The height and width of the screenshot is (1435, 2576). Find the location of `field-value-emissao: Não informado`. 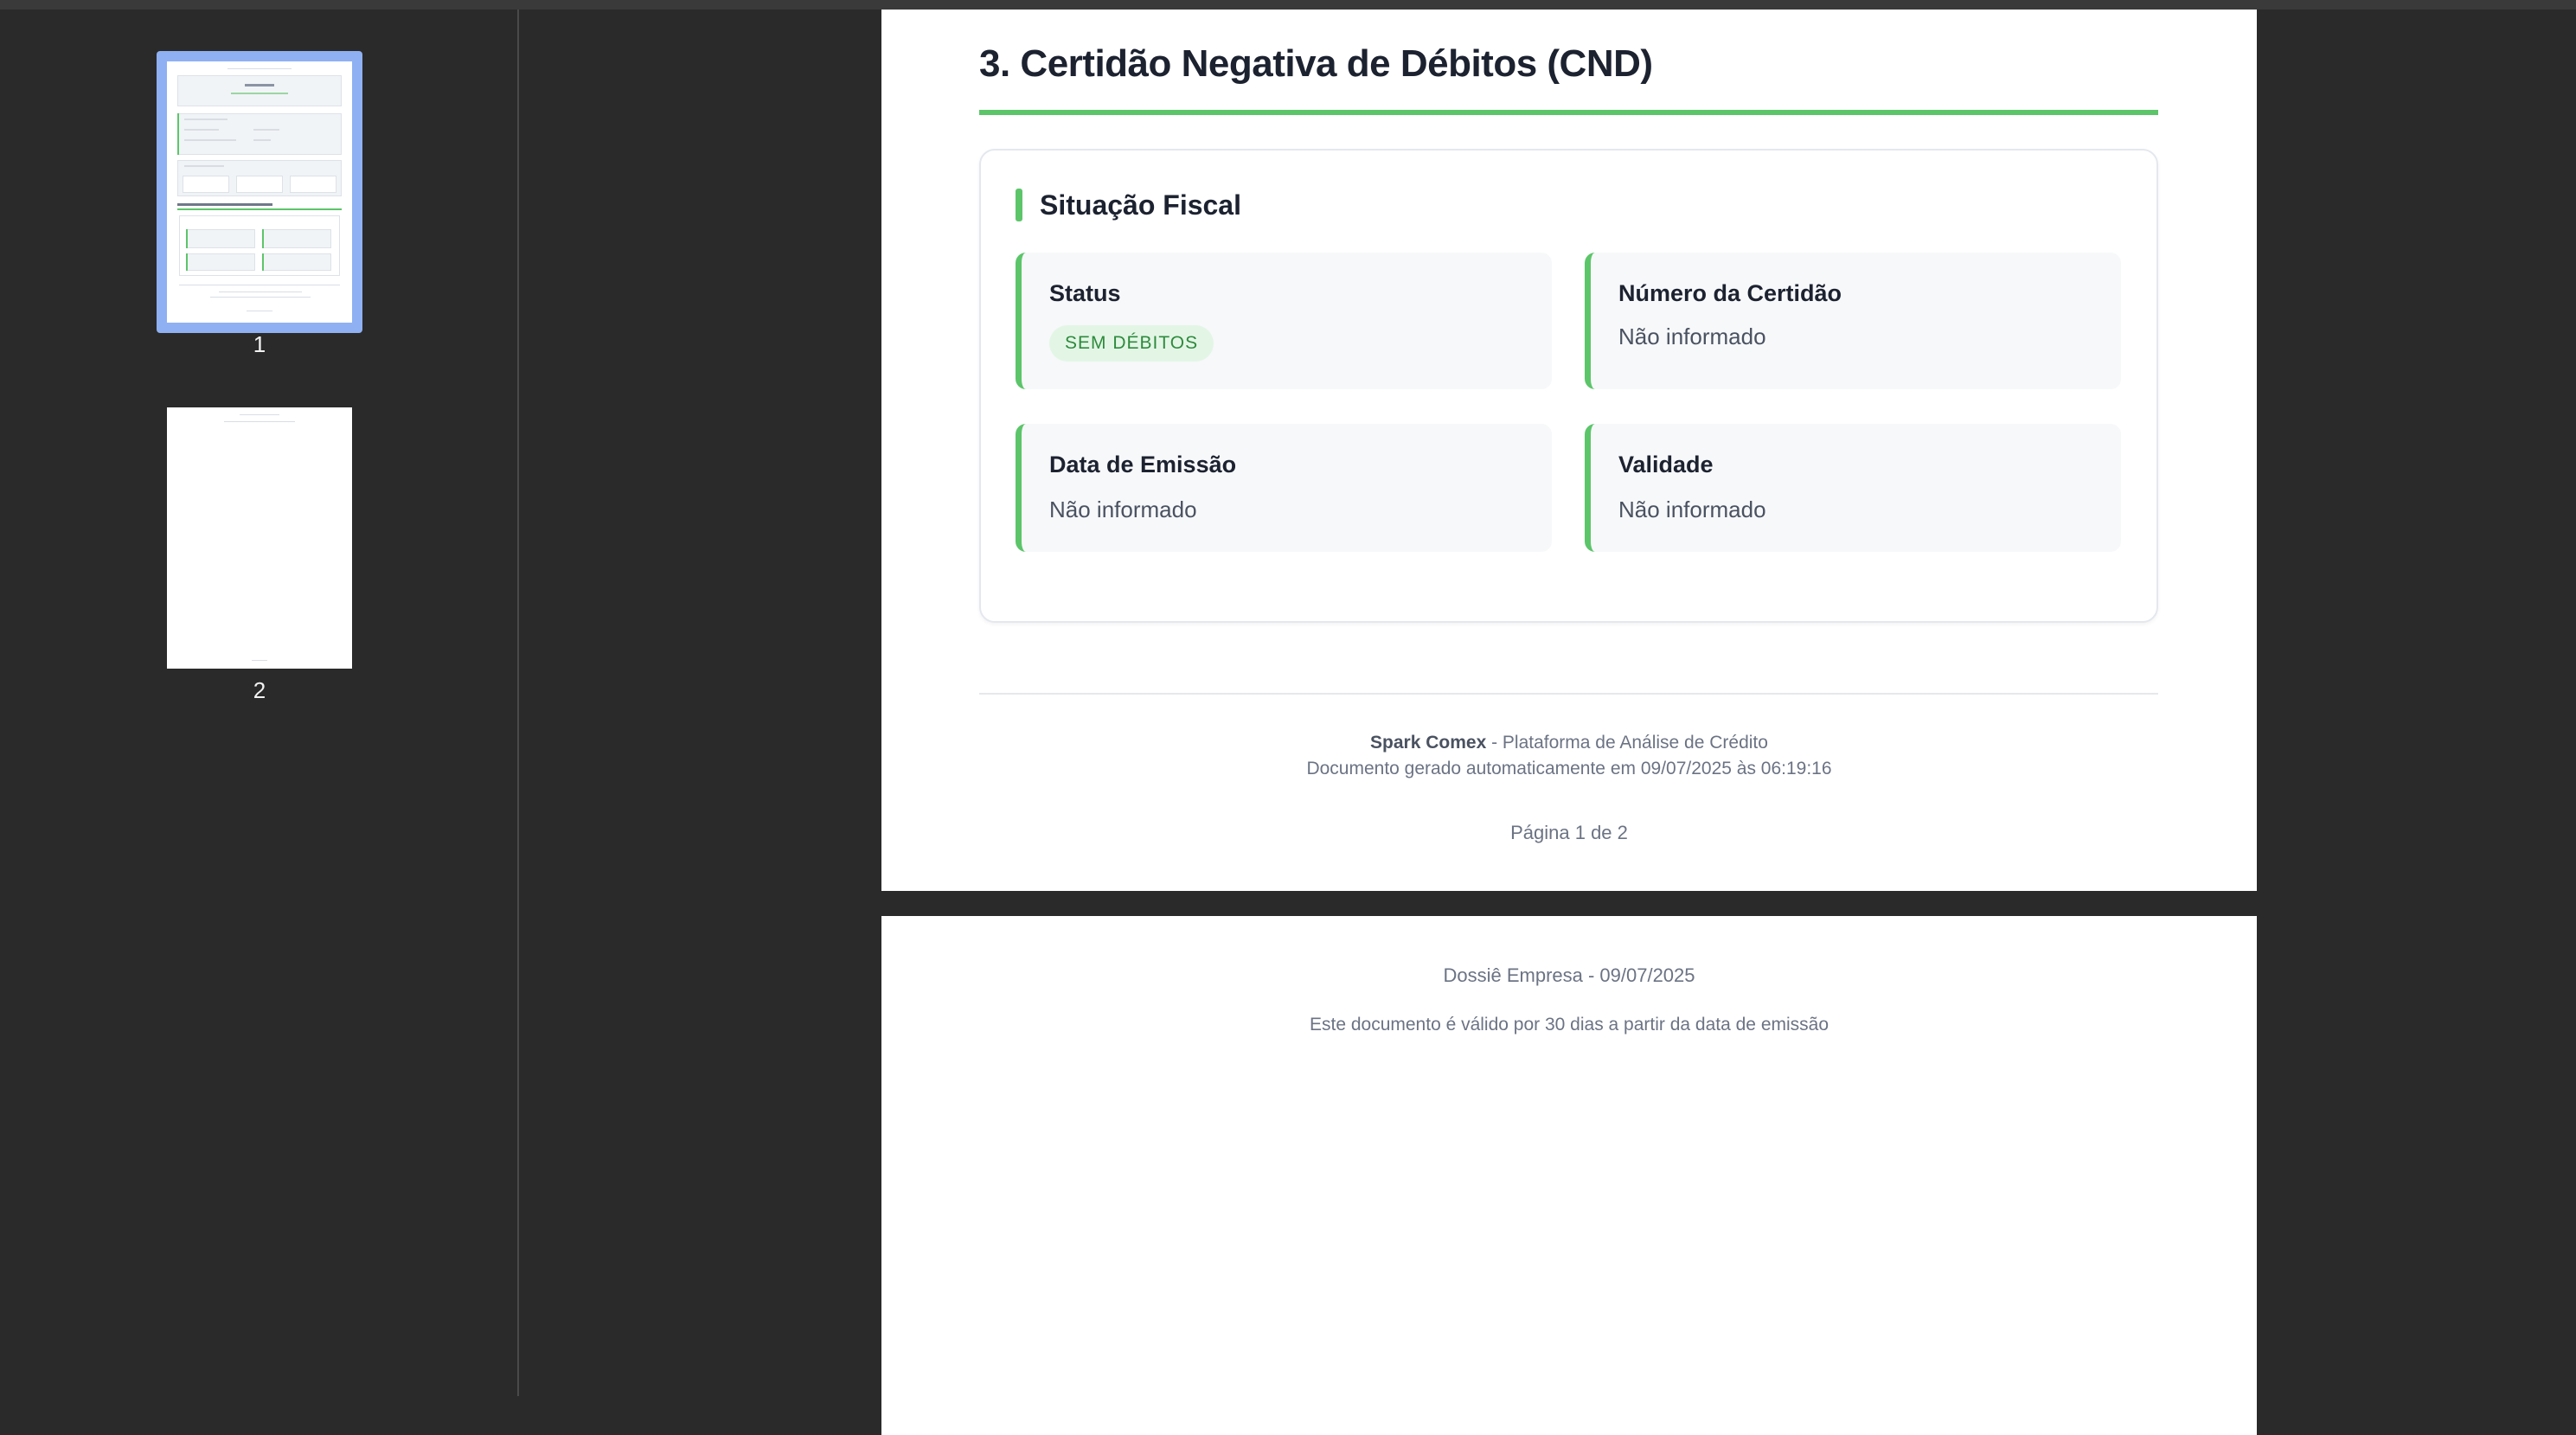

field-value-emissao: Não informado is located at coordinates (1123, 509).